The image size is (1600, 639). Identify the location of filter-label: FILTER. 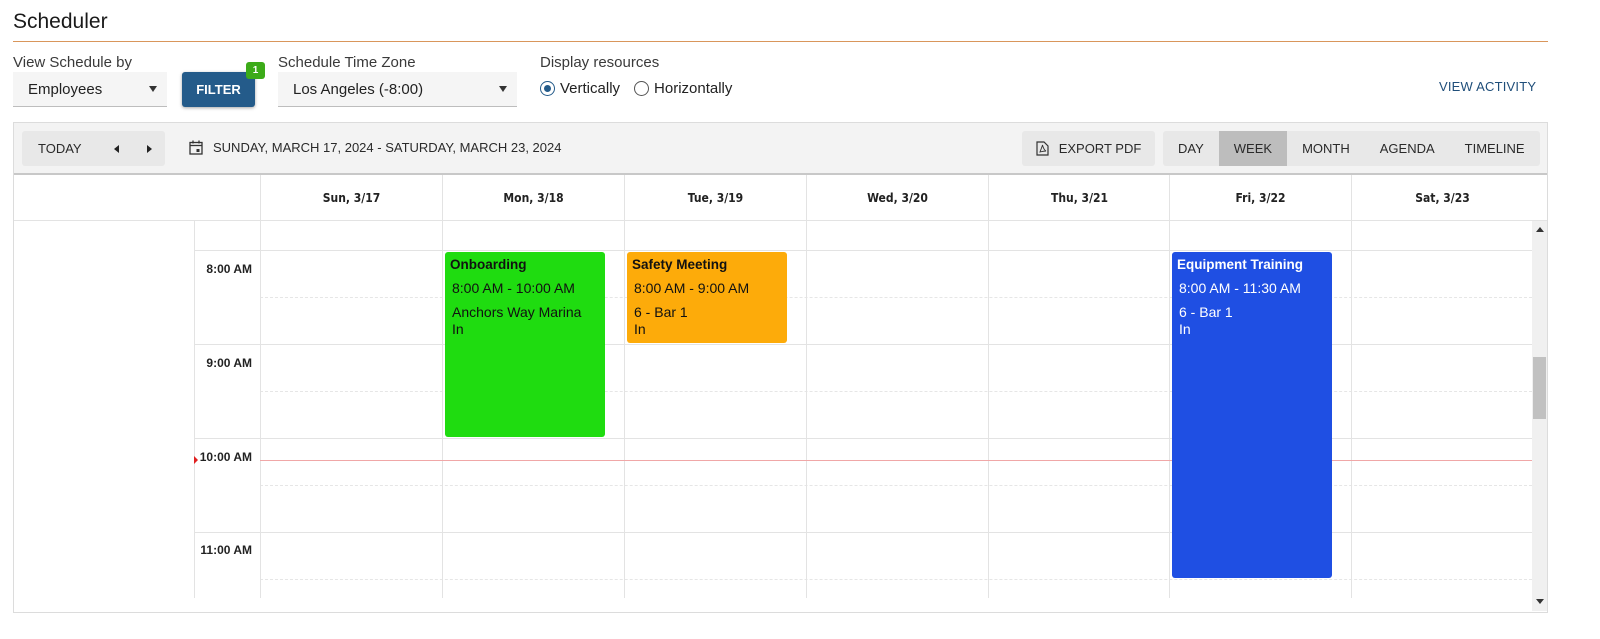
(218, 89).